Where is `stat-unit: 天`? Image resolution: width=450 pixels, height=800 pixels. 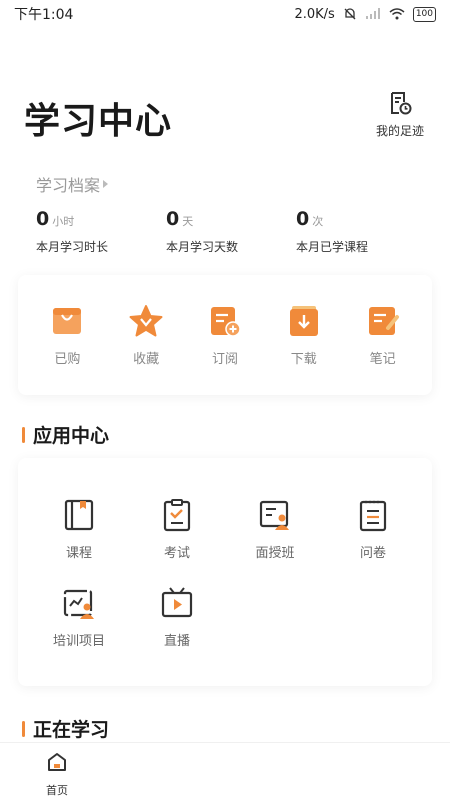 stat-unit: 天 is located at coordinates (188, 221).